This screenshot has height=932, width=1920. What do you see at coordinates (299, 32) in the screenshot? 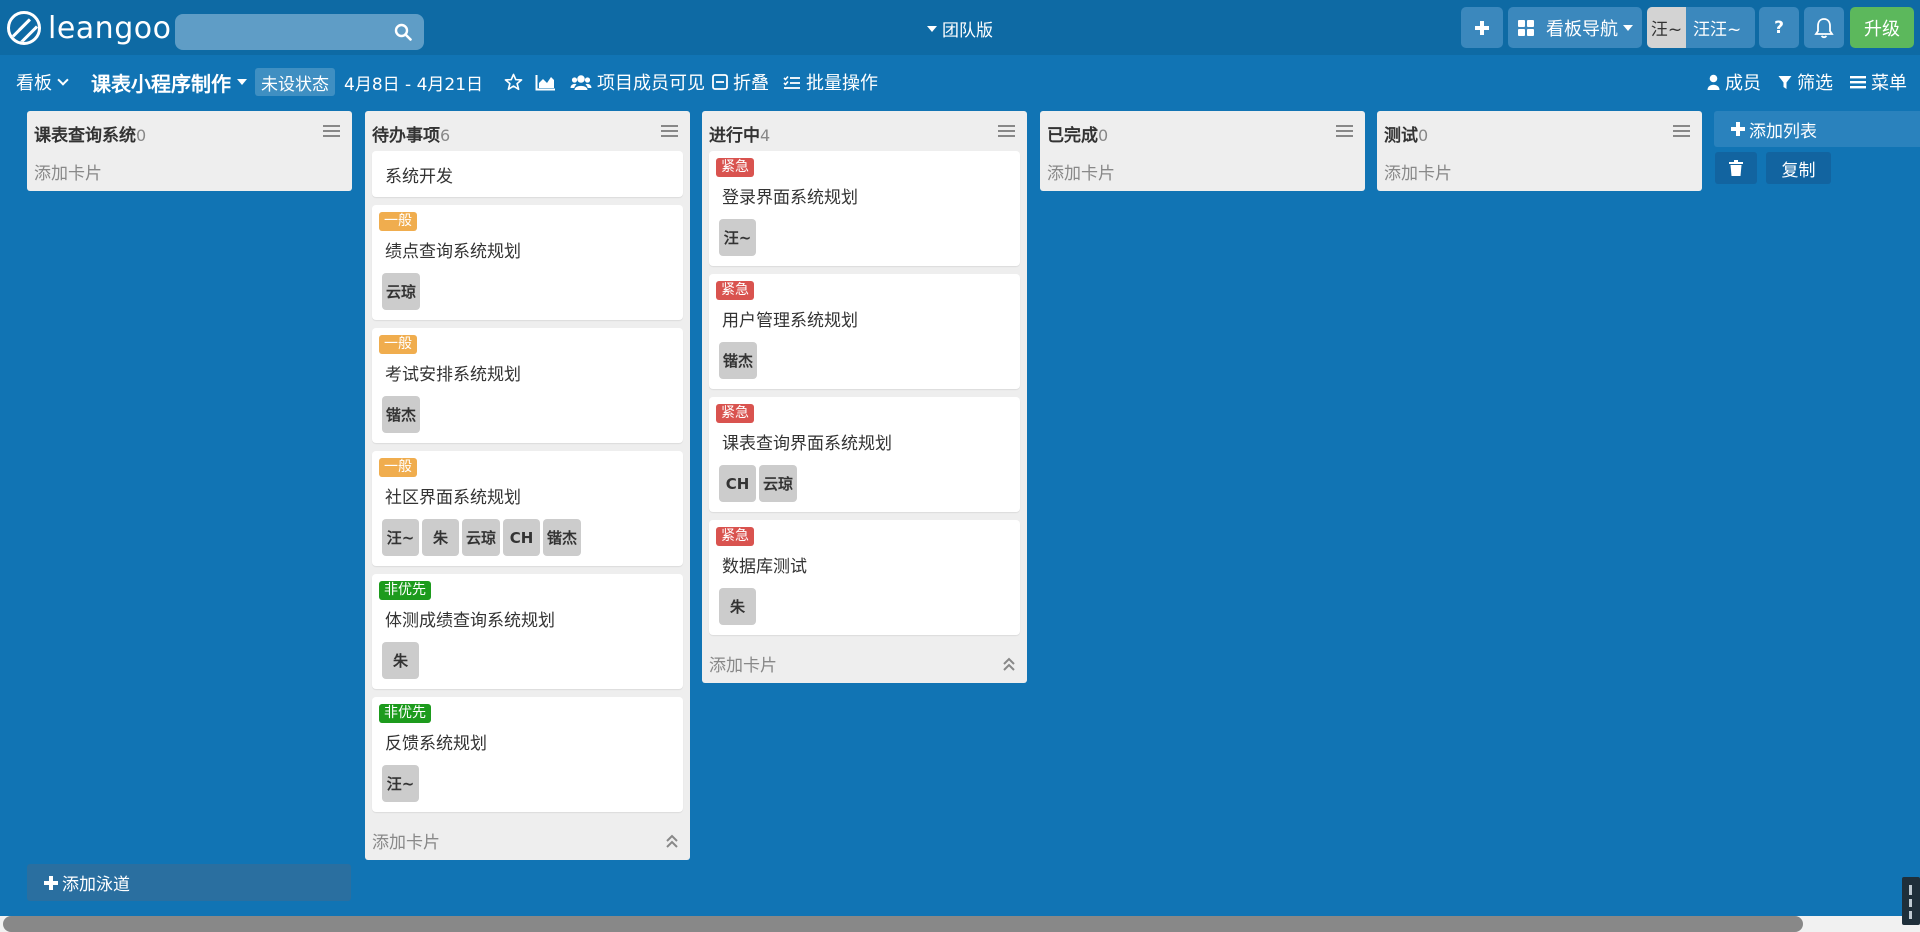
I see `search-input` at bounding box center [299, 32].